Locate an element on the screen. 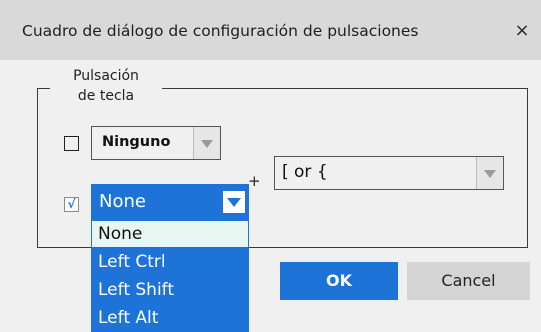 The image size is (541, 332). ok-button: OK is located at coordinates (339, 281).